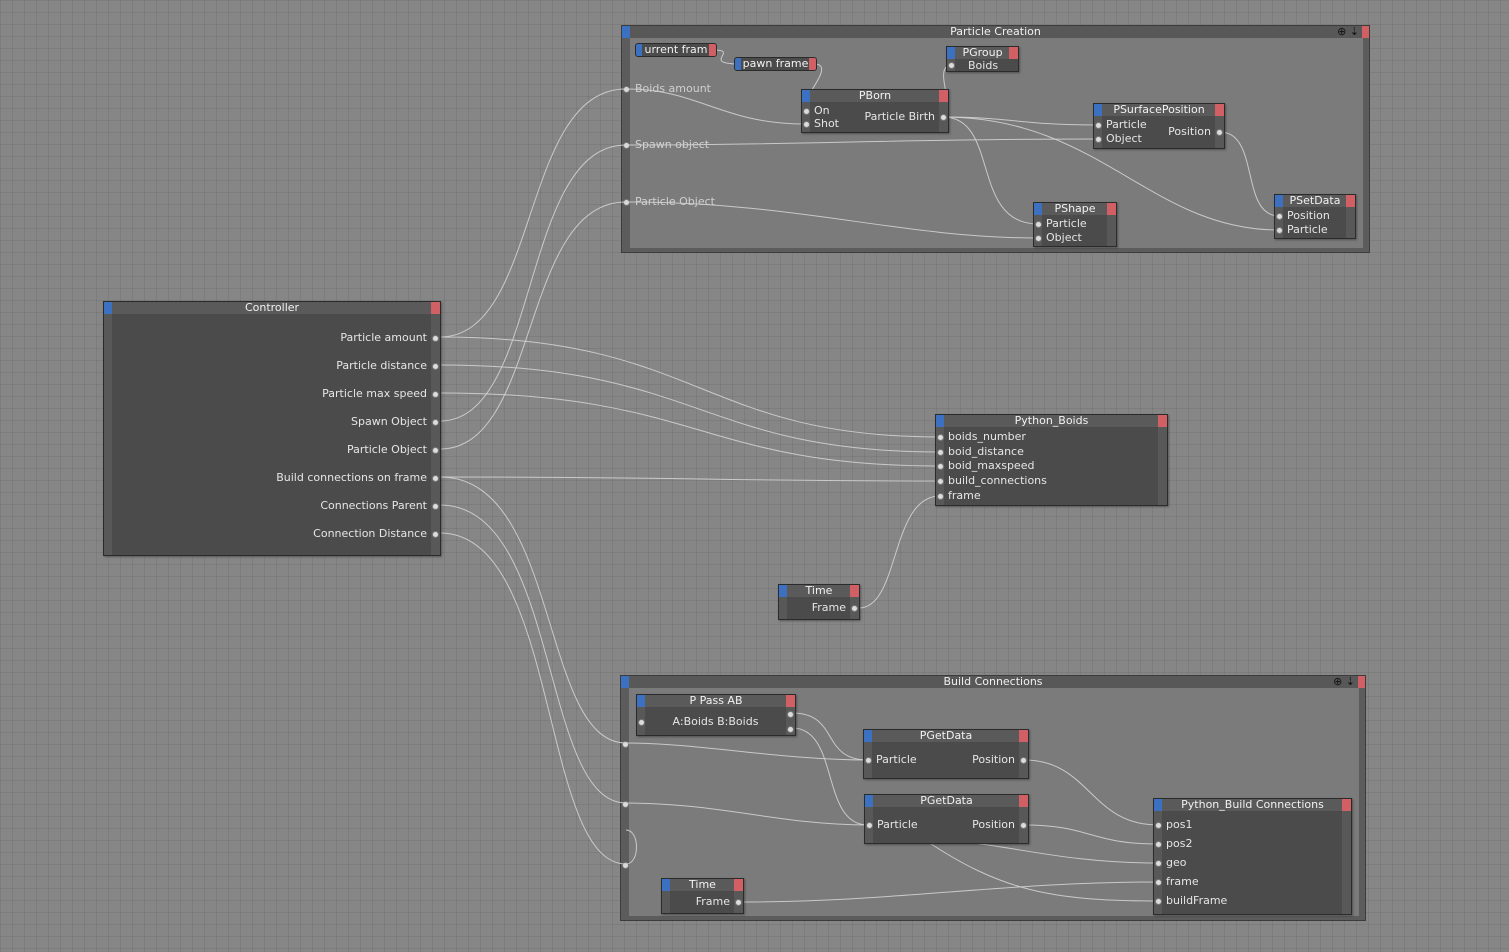  Describe the element at coordinates (783, 608) in the screenshot. I see `input-strip` at that location.